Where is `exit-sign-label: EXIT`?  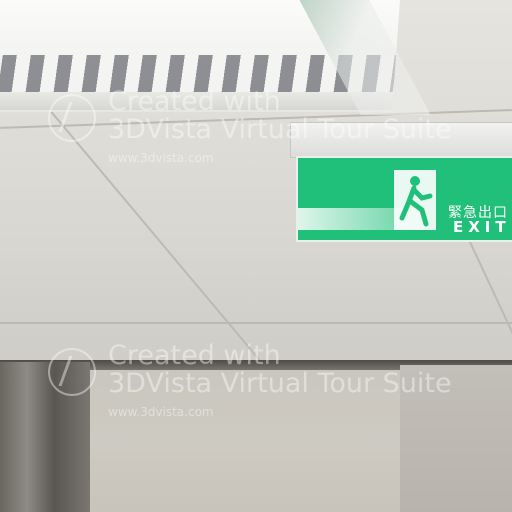
exit-sign-label: EXIT is located at coordinates (482, 227).